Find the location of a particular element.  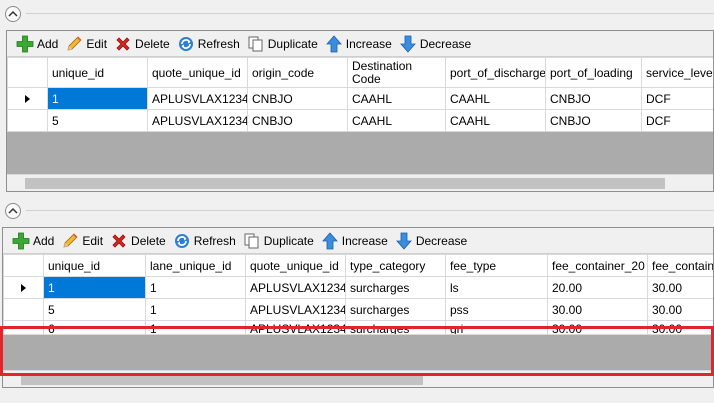

column-header: fee_type is located at coordinates (496, 265).